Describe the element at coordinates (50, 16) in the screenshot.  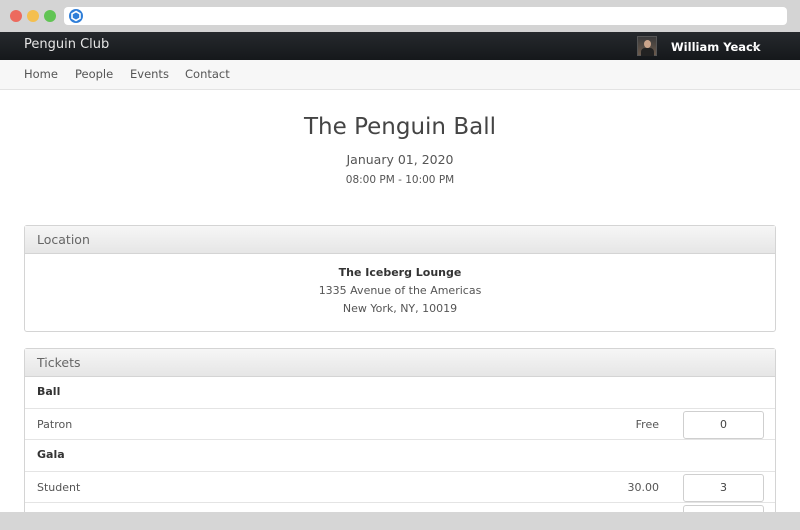
I see `maximize-window-button` at that location.